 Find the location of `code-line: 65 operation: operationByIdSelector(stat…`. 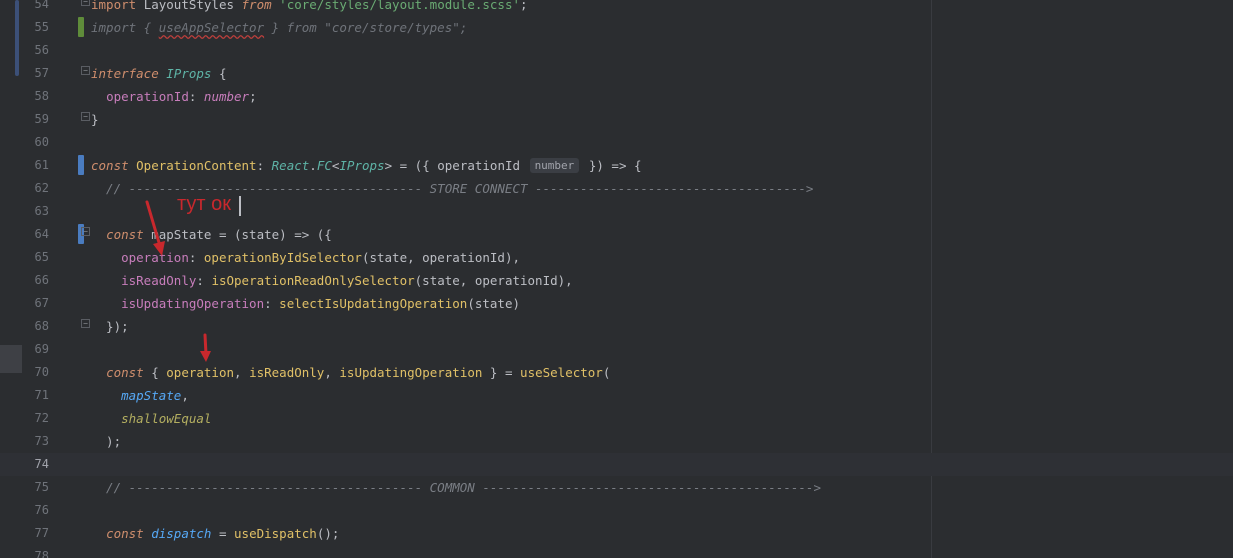

code-line: 65 operation: operationByIdSelector(stat… is located at coordinates (616, 257).